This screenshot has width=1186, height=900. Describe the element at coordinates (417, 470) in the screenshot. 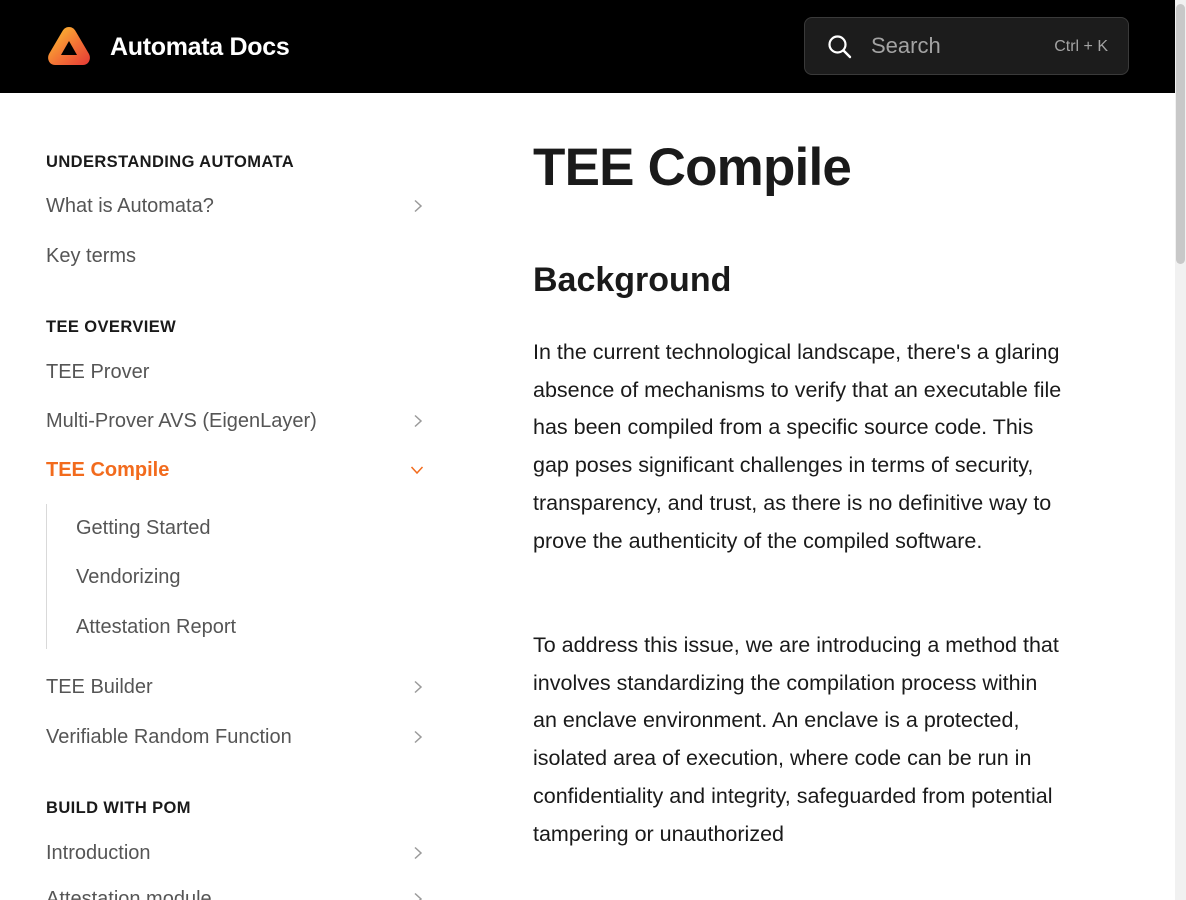

I see `chevron-down-icon` at that location.